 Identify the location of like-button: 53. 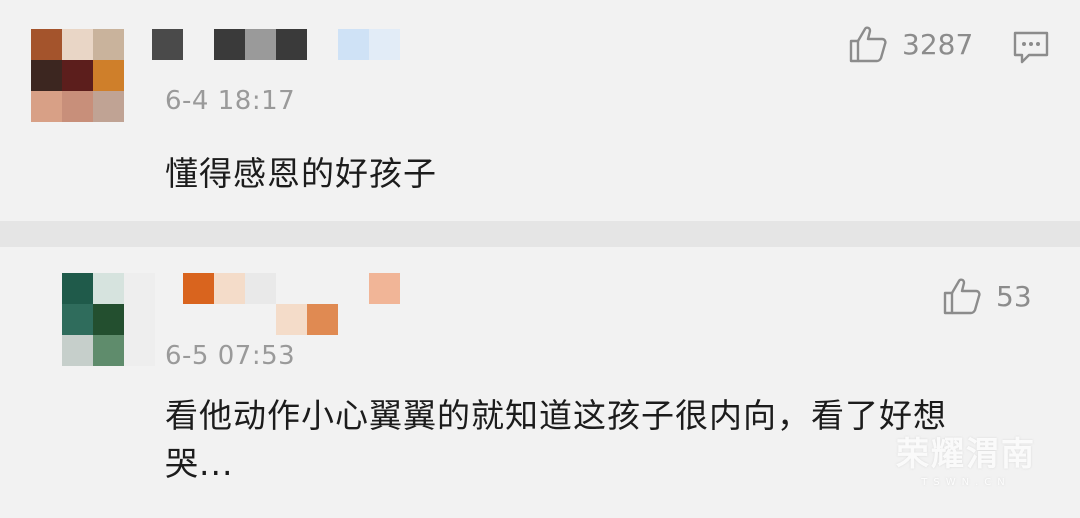
(987, 296).